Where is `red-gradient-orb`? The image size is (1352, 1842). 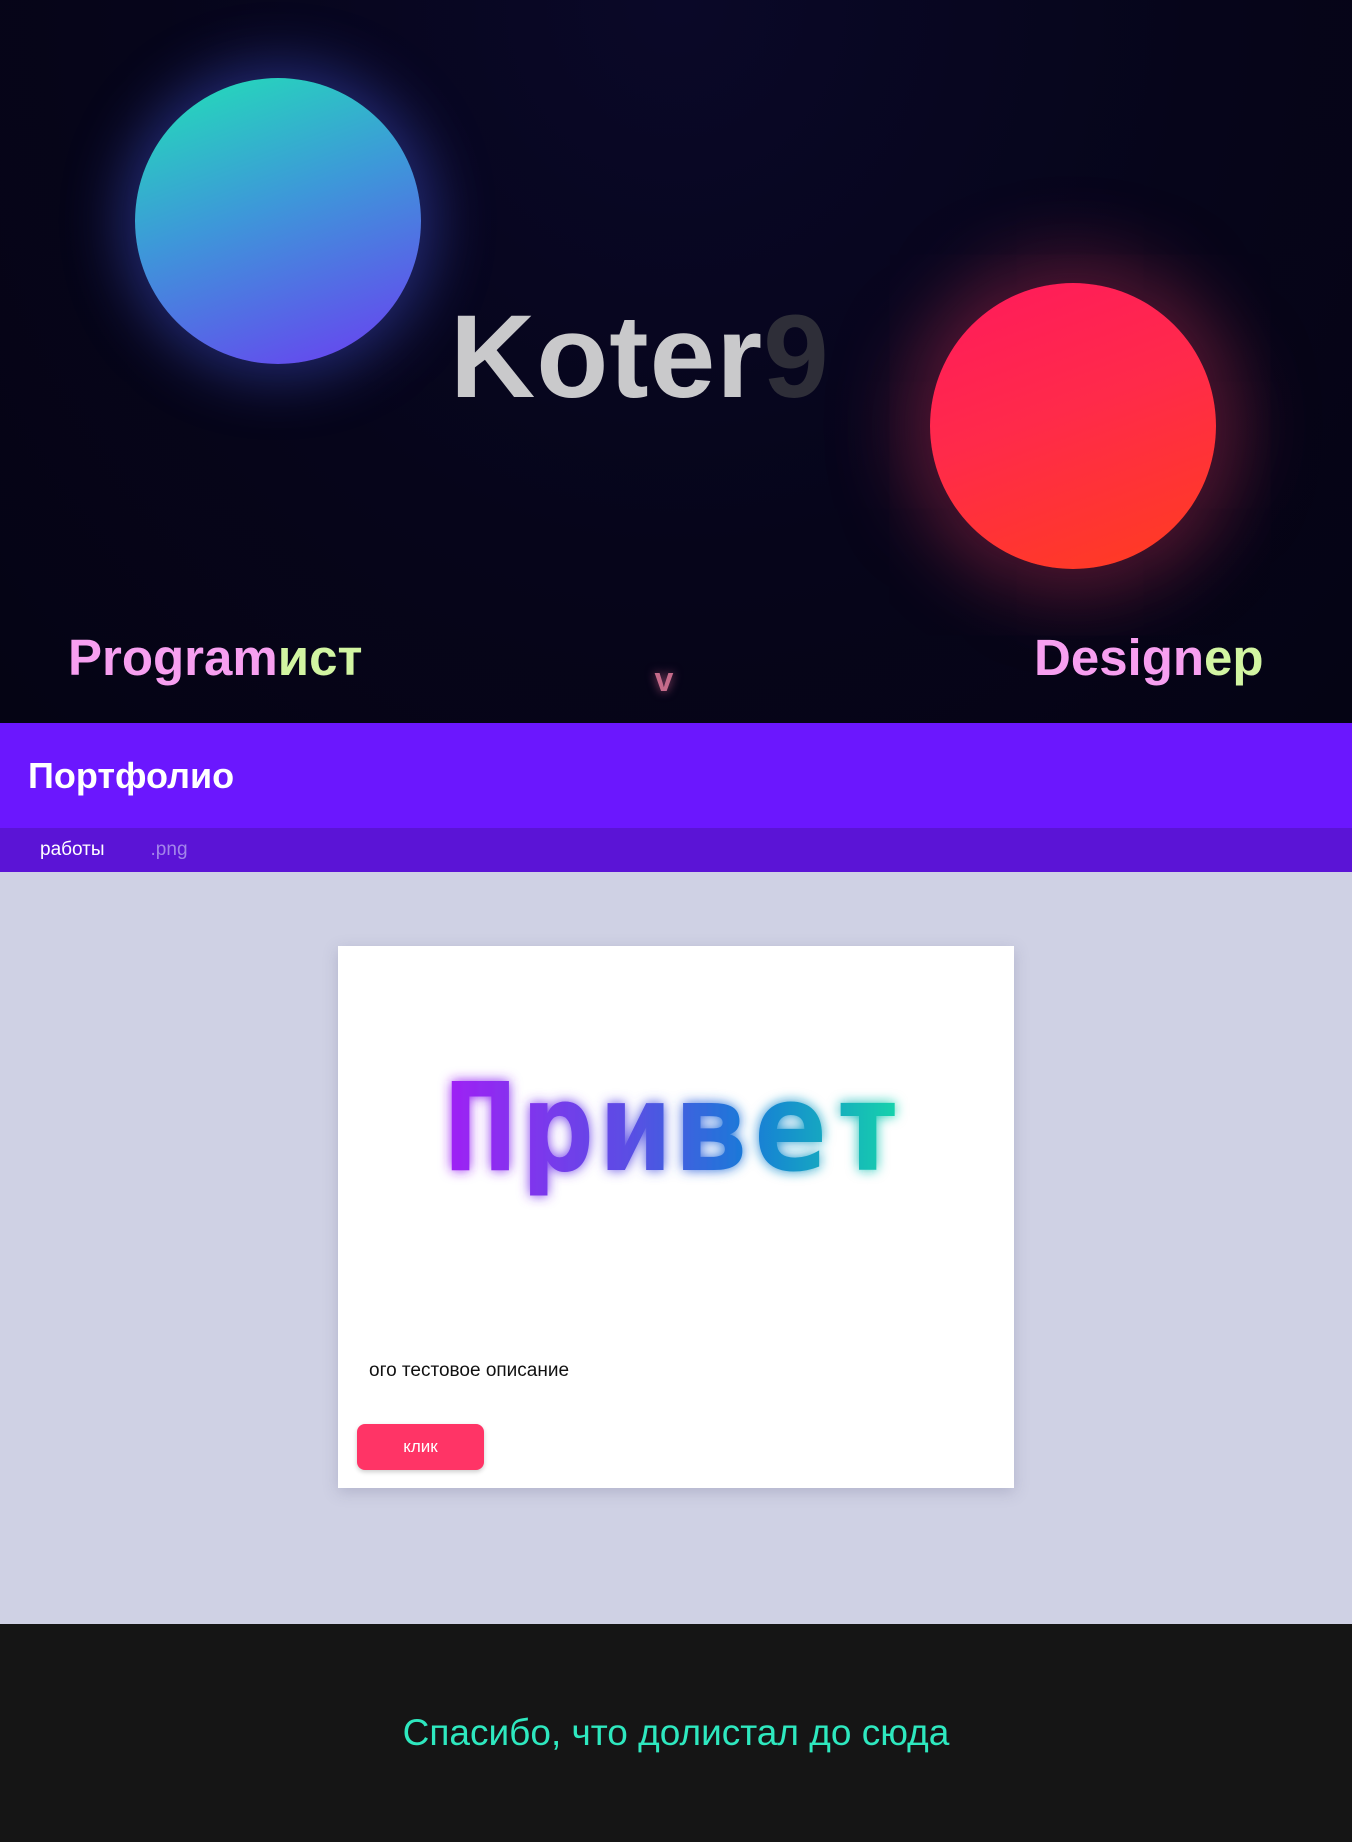 red-gradient-orb is located at coordinates (1073, 426).